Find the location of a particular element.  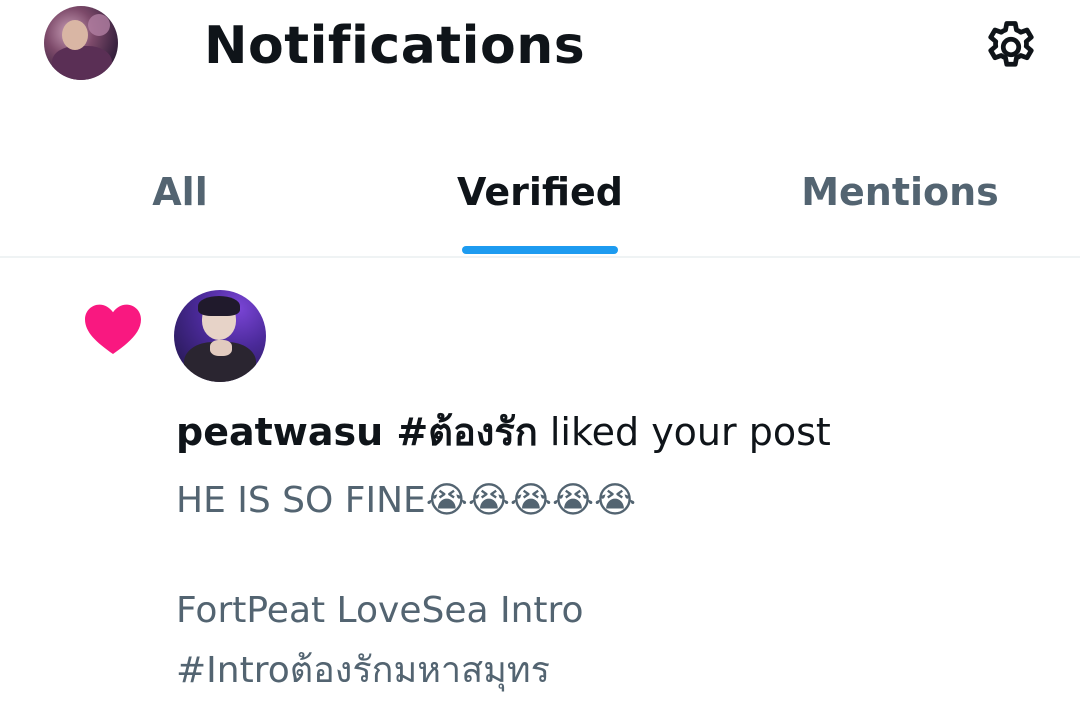

notification-action: liked your post is located at coordinates (690, 432).